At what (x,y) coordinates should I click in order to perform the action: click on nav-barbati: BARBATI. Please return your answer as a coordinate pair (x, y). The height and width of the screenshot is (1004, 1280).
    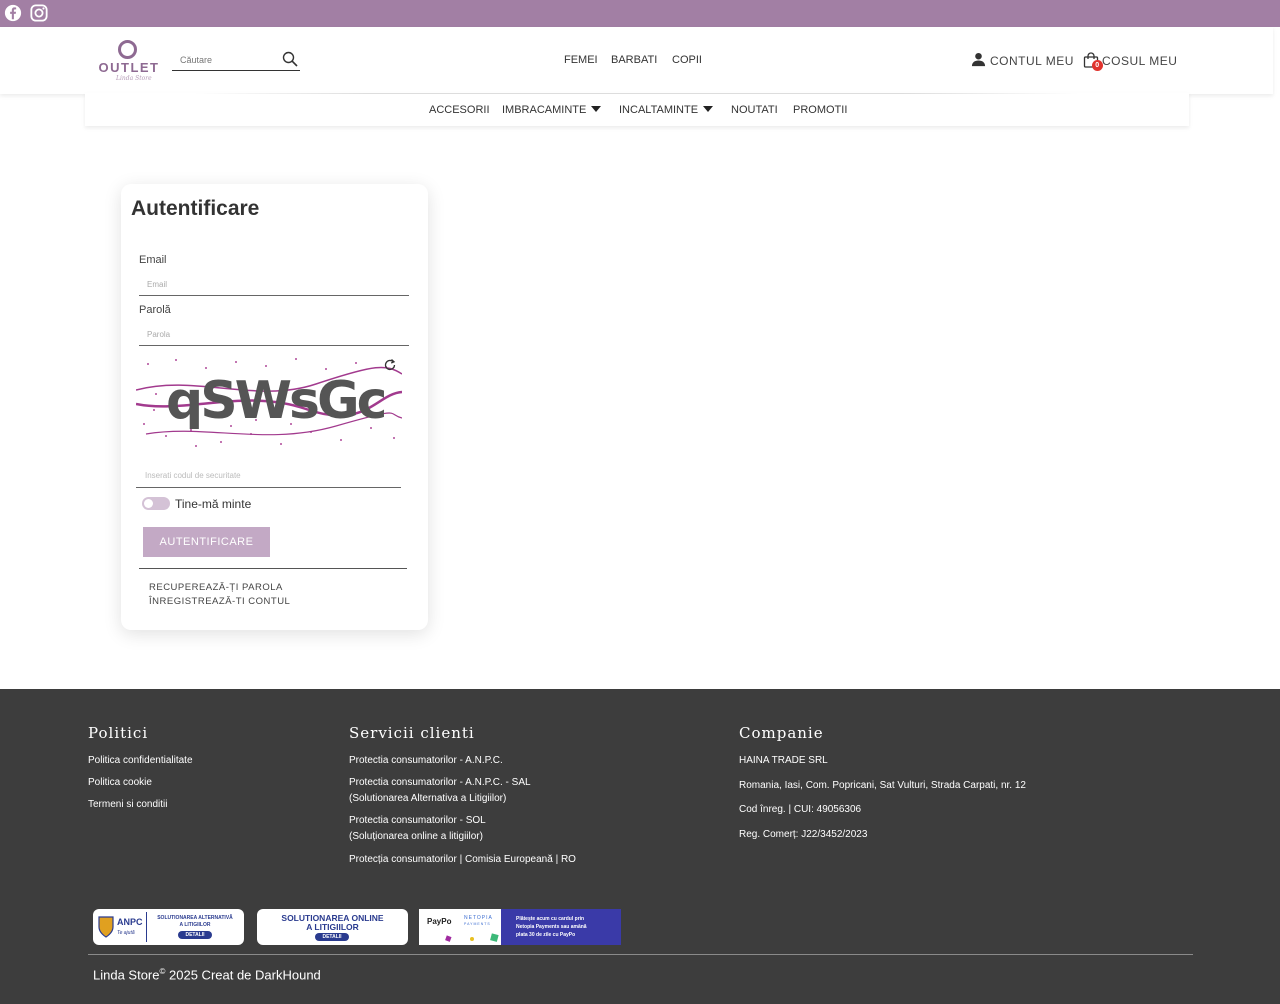
    Looking at the image, I should click on (634, 60).